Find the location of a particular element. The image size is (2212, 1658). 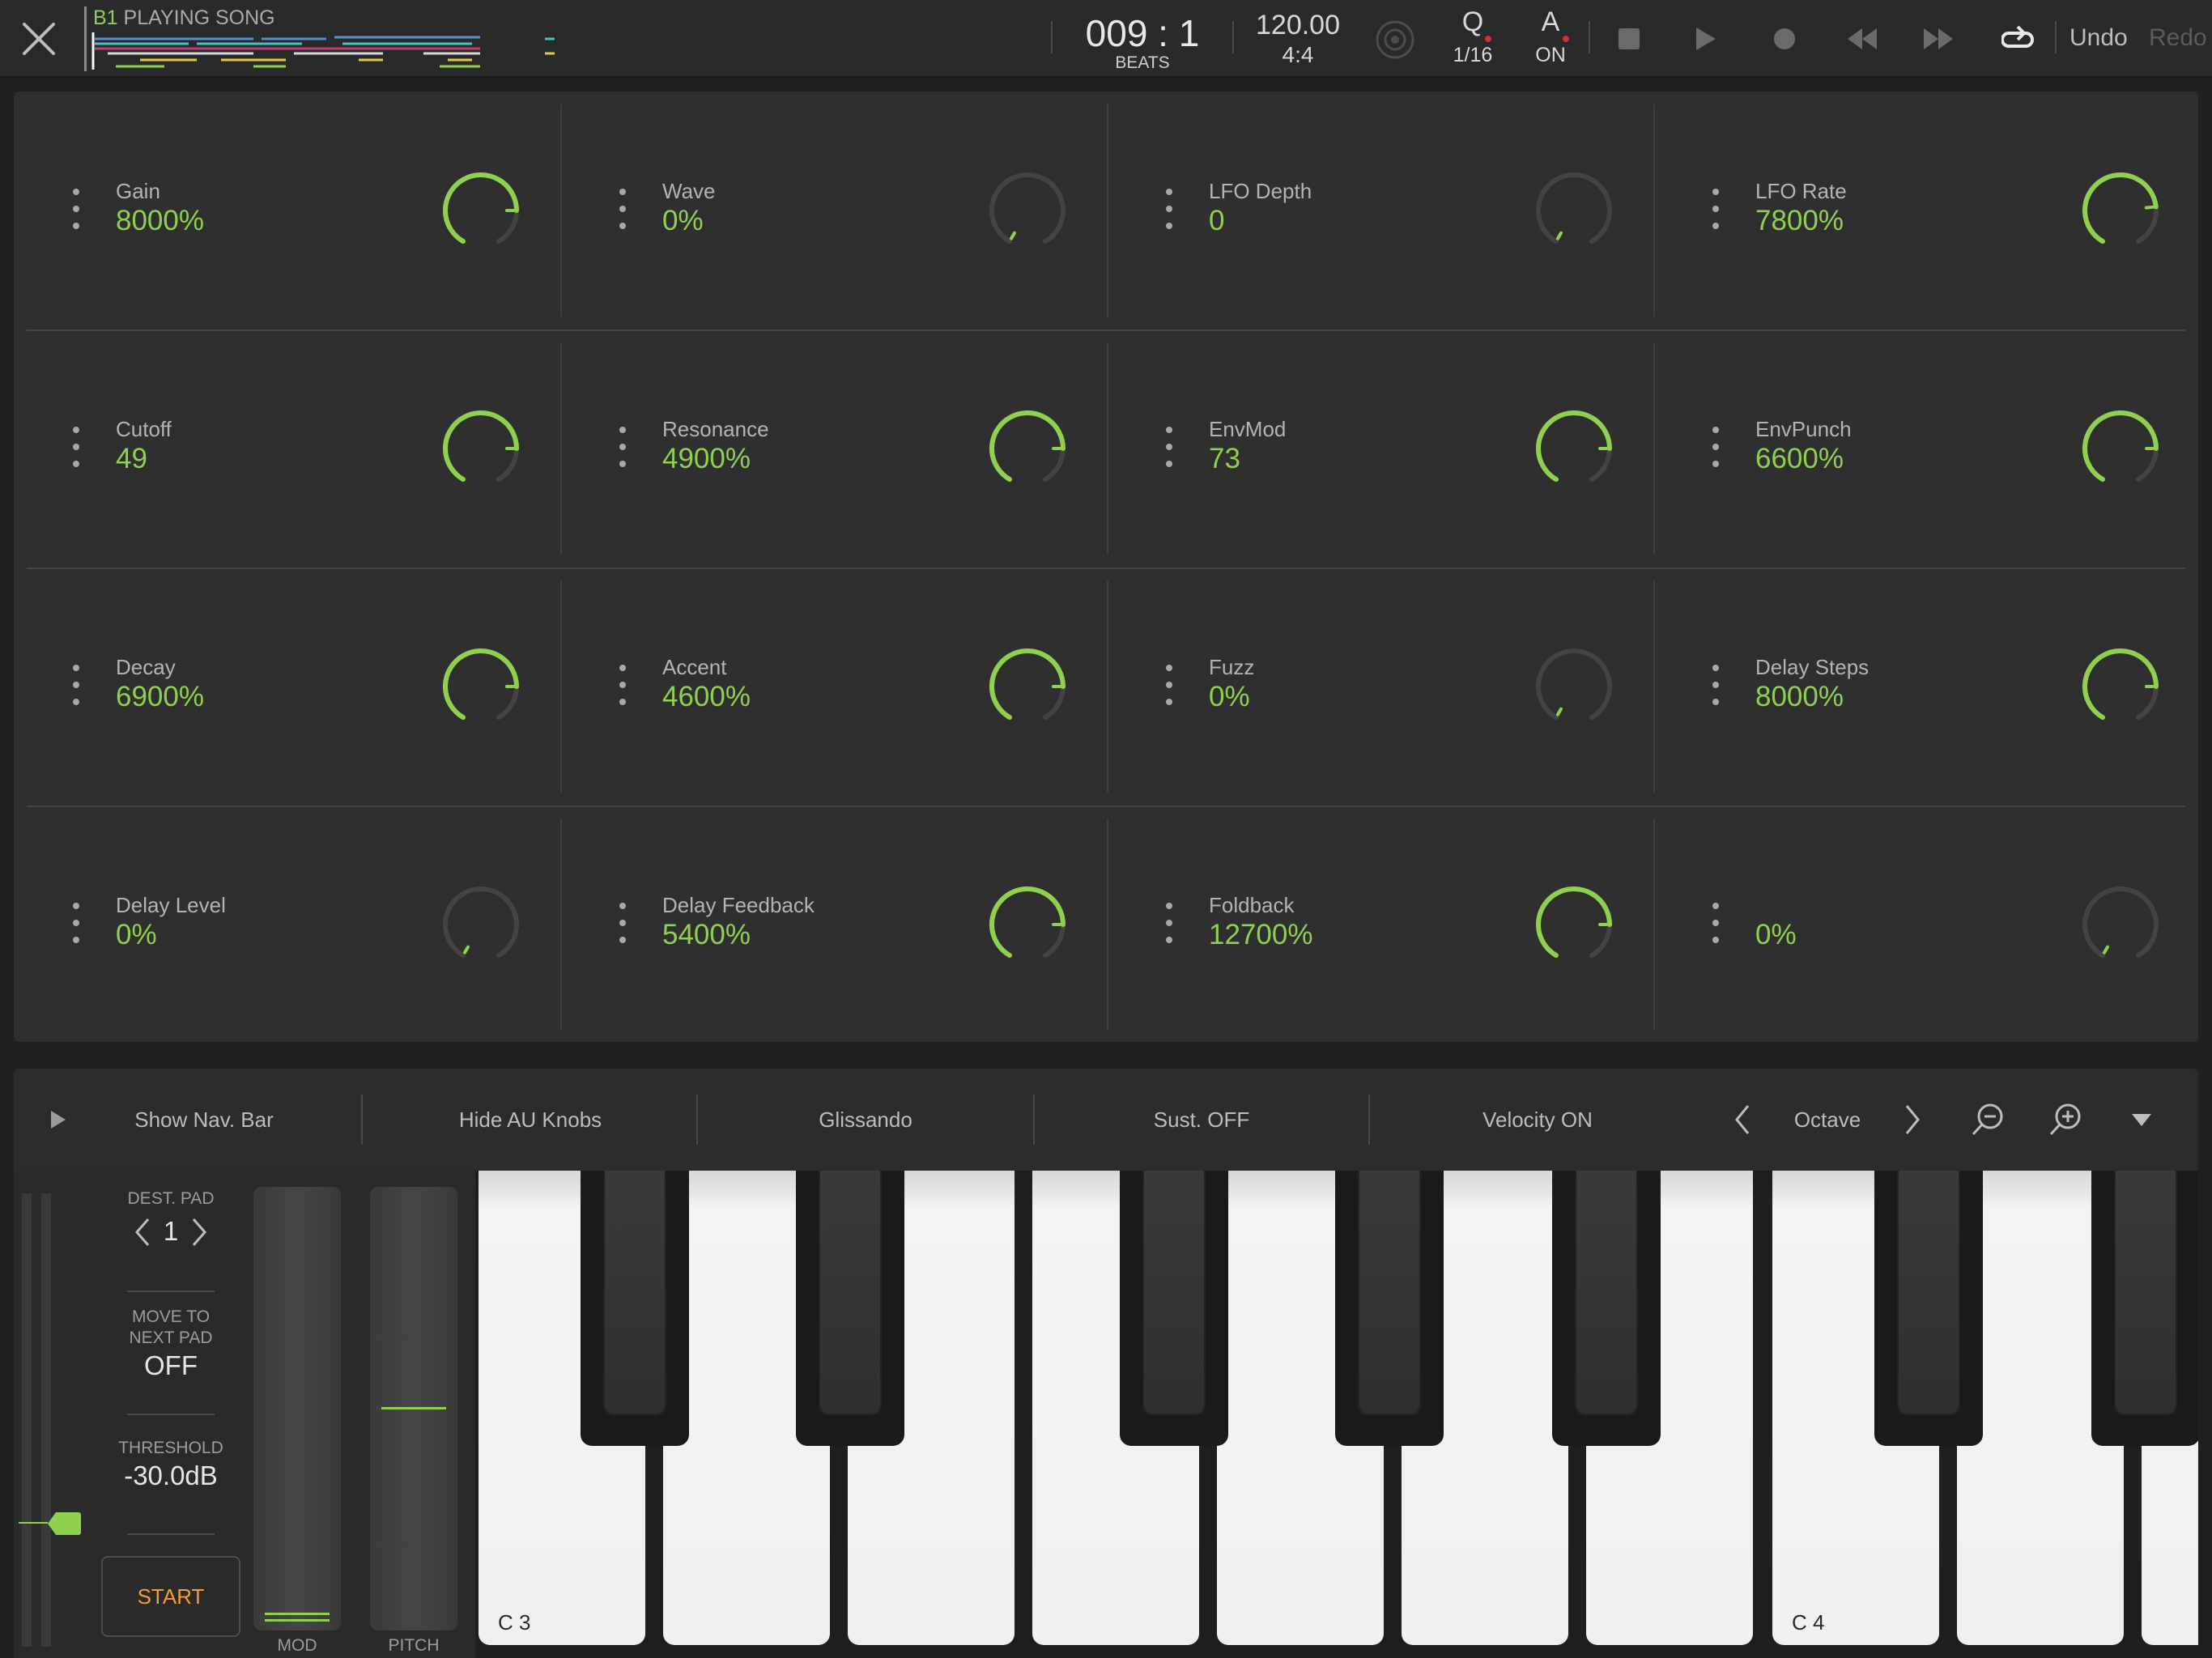

play-button is located at coordinates (1705, 39).